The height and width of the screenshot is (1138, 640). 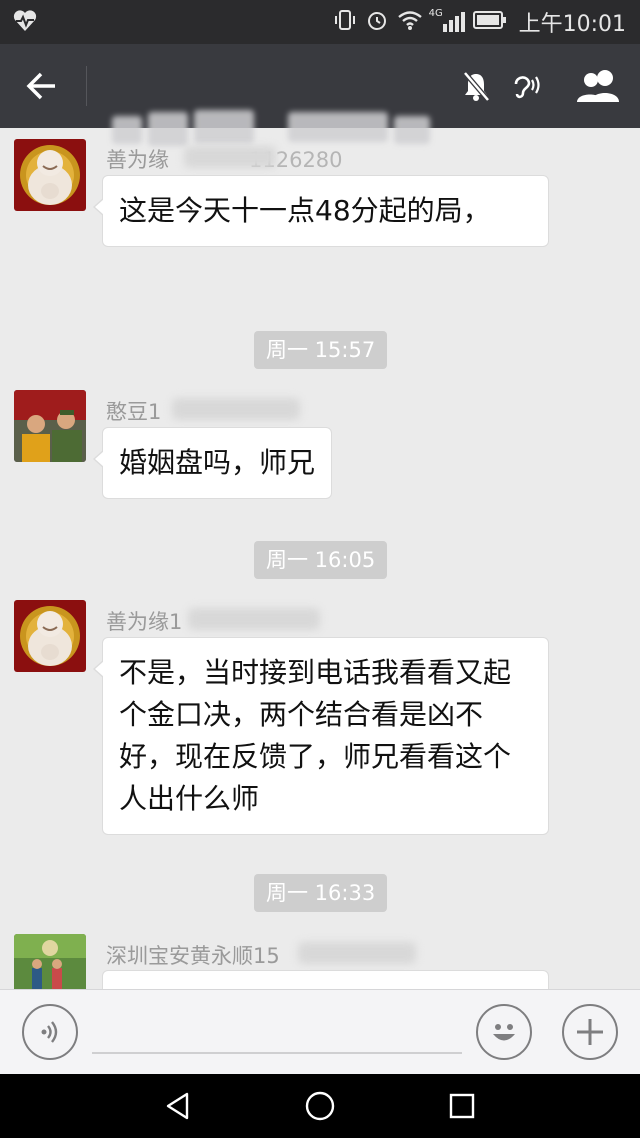 What do you see at coordinates (277, 1029) in the screenshot?
I see `message-input` at bounding box center [277, 1029].